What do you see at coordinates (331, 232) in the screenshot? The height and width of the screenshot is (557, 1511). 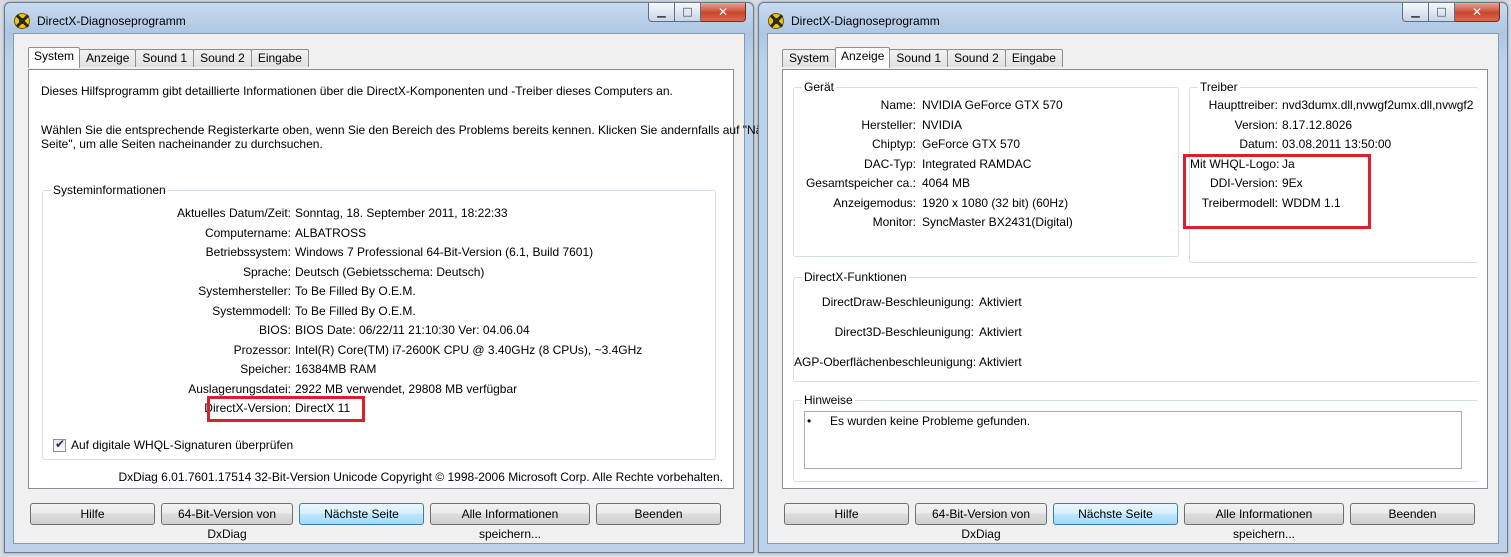 I see `row-value: ALBATROSS` at bounding box center [331, 232].